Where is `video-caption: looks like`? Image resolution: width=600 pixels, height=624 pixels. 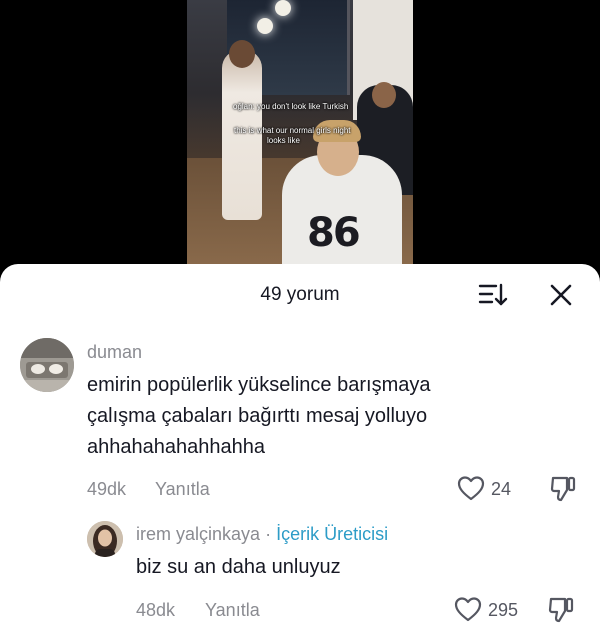 video-caption: looks like is located at coordinates (283, 140).